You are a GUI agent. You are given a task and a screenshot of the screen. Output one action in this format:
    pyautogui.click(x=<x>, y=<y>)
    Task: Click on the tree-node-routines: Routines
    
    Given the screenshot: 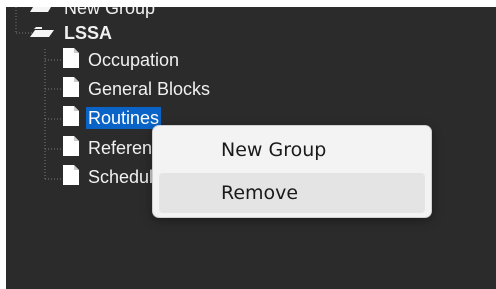 What is the action you would take?
    pyautogui.click(x=112, y=118)
    